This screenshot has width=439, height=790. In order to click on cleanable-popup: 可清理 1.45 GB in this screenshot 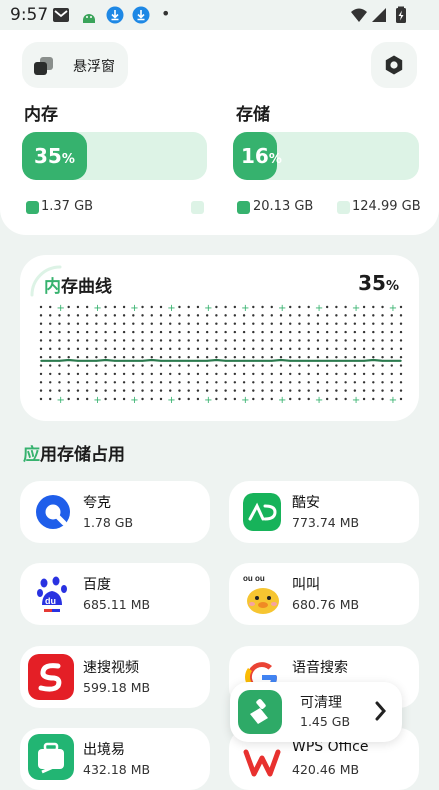, I will do `click(316, 712)`.